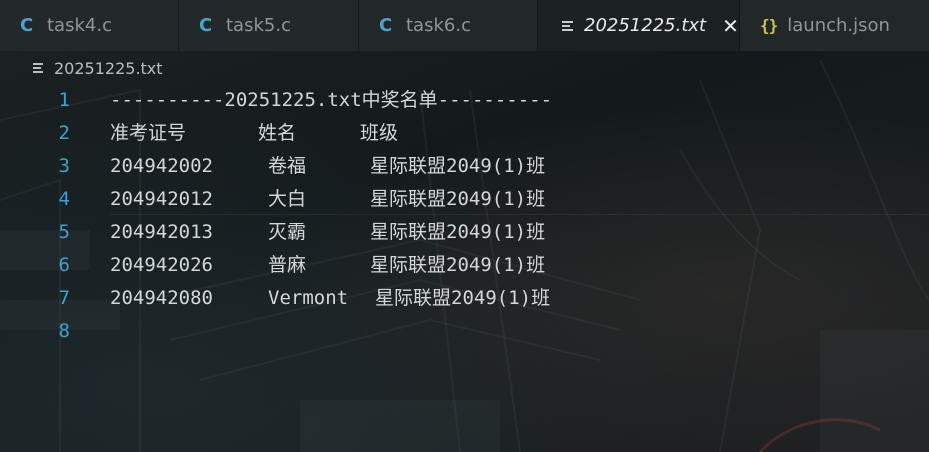 Image resolution: width=929 pixels, height=452 pixels. What do you see at coordinates (64, 100) in the screenshot?
I see `line-number: 1` at bounding box center [64, 100].